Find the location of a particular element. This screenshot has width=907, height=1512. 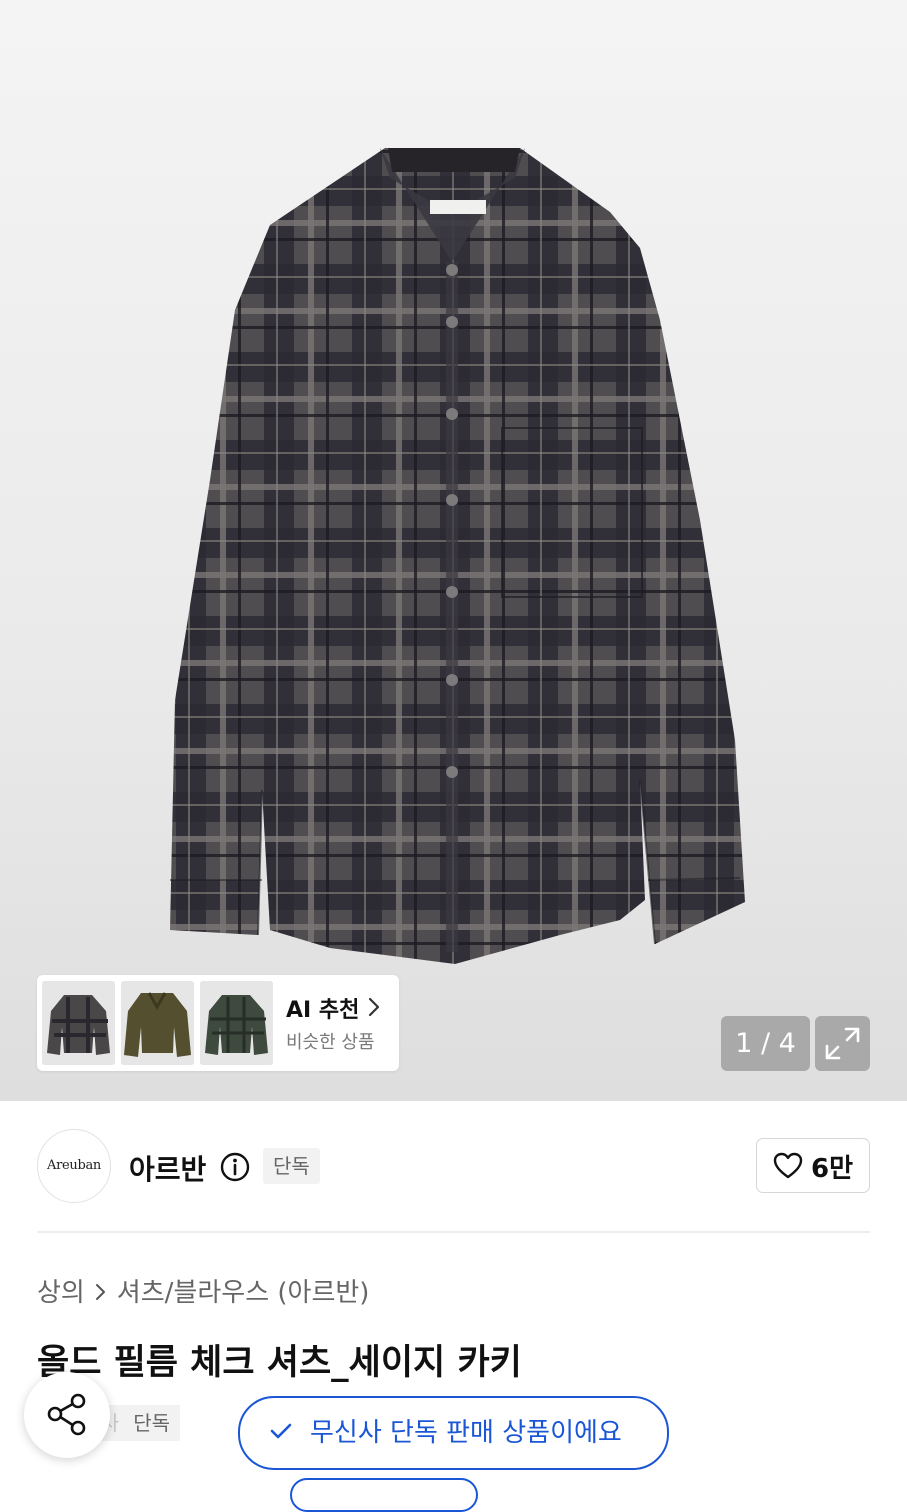

bottom-button-edge is located at coordinates (384, 1495).